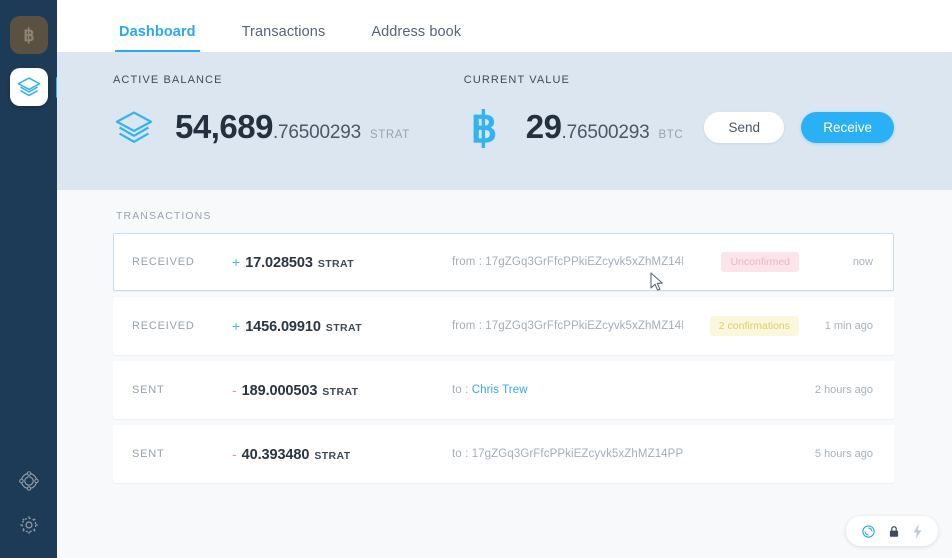  I want to click on tx-timestamp: 1 min ago, so click(848, 326).